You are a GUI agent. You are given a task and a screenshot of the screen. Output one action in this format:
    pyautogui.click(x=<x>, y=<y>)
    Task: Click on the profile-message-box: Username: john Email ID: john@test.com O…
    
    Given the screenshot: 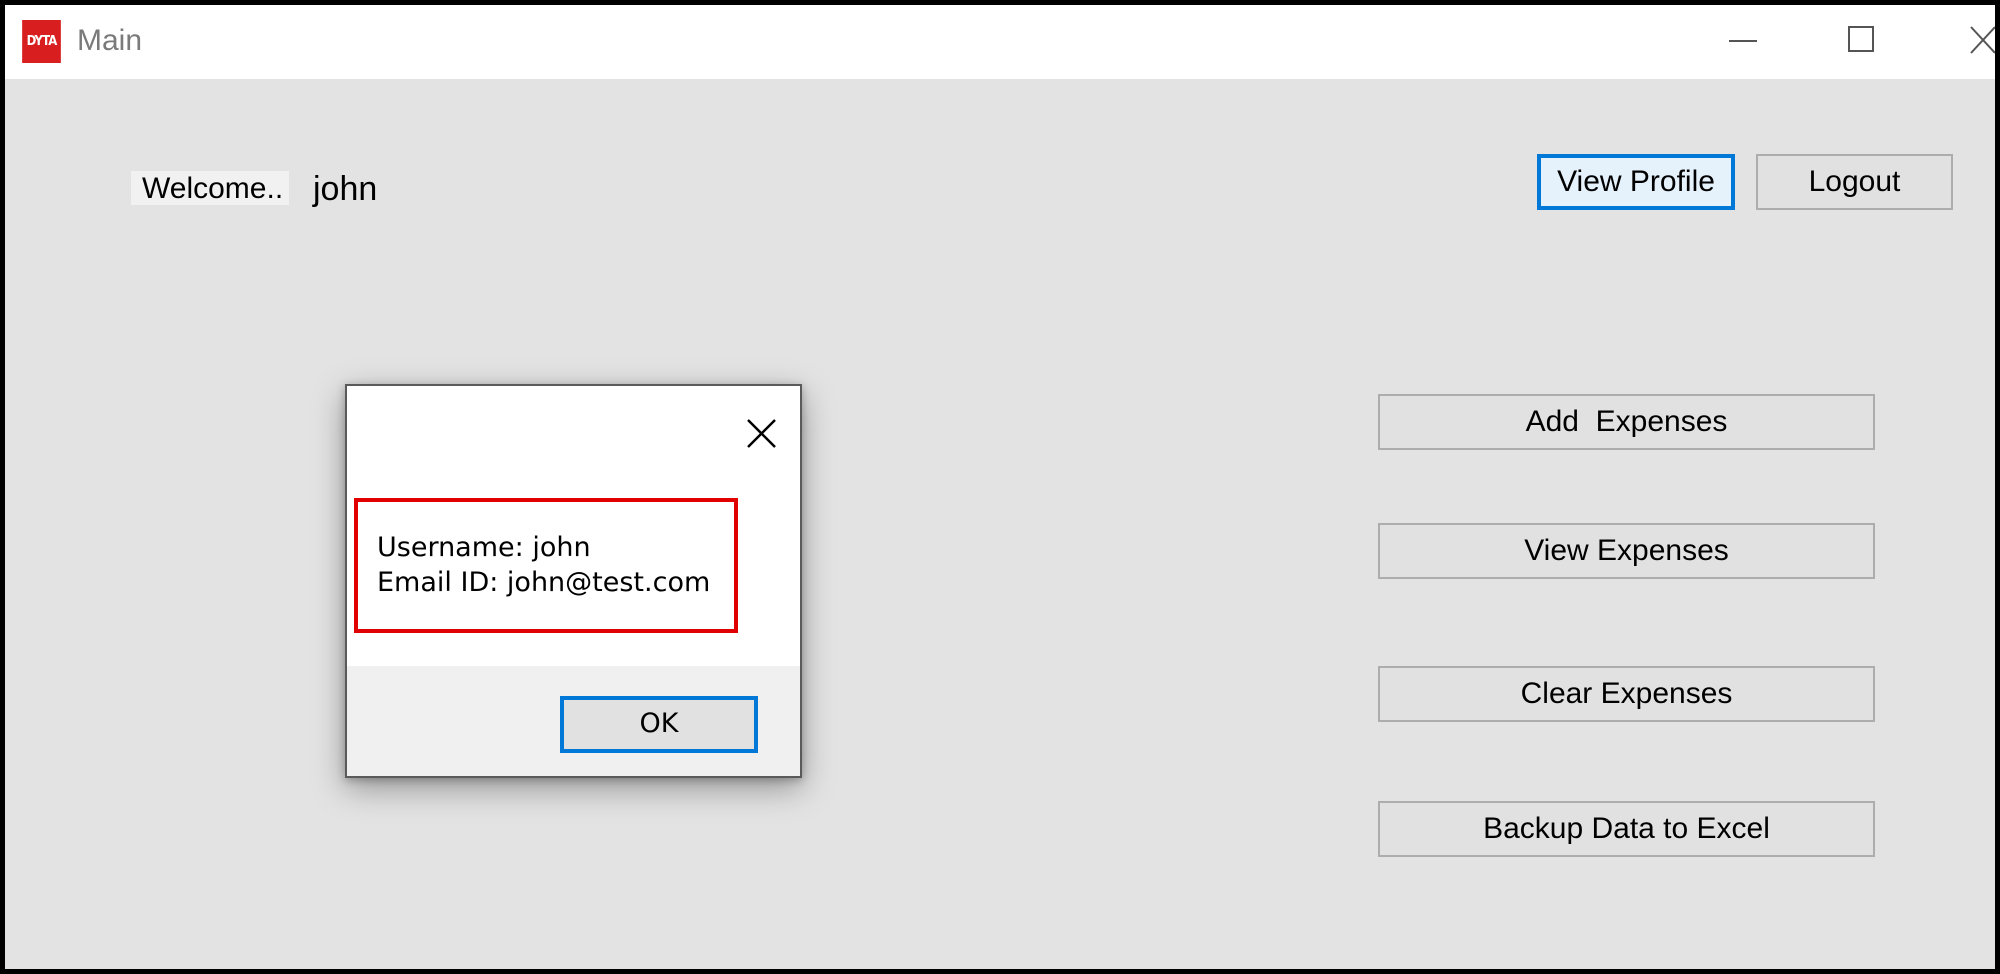 What is the action you would take?
    pyautogui.click(x=573, y=581)
    